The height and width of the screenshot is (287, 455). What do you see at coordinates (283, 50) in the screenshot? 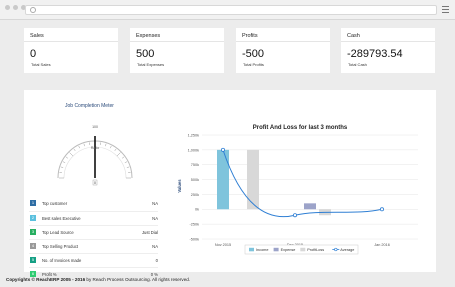
I see `profits-card: Profits -500 Total Profits` at bounding box center [283, 50].